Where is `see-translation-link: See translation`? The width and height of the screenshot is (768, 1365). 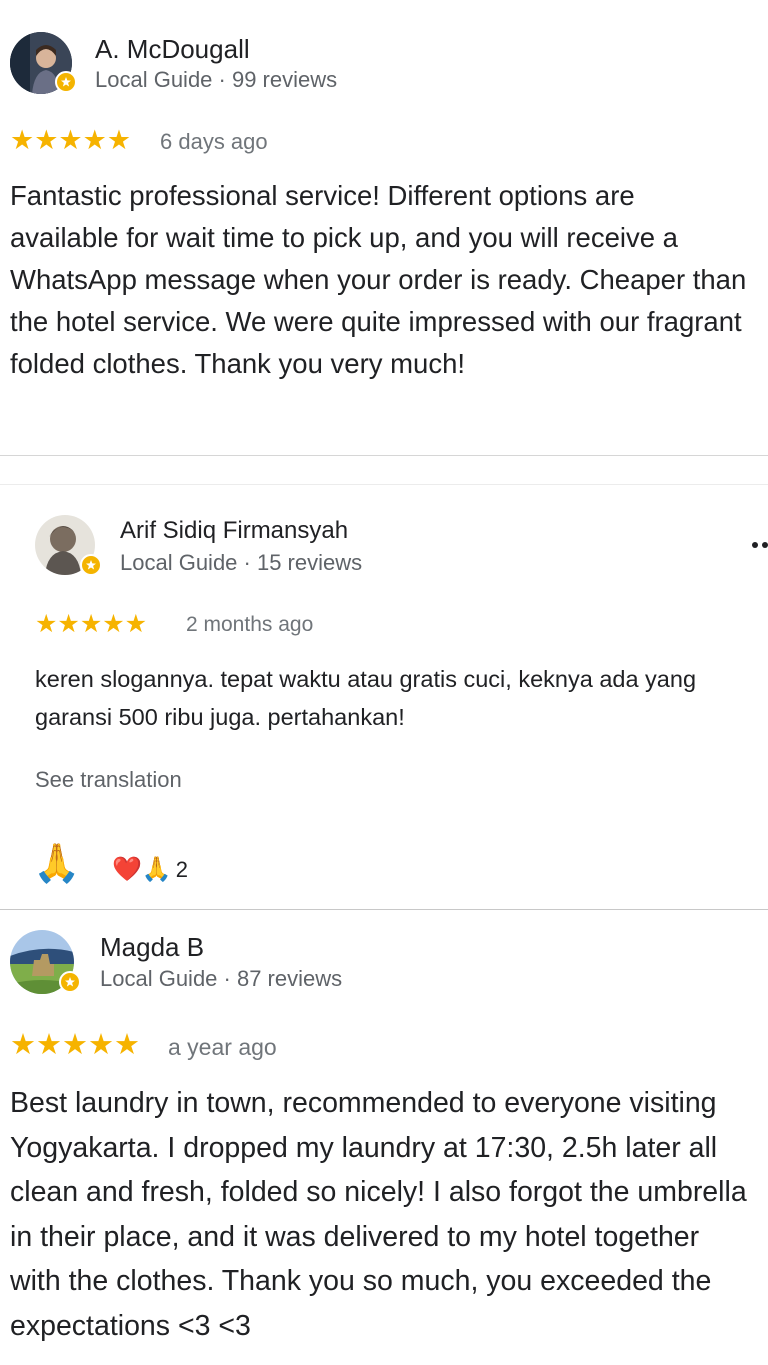
see-translation-link: See translation is located at coordinates (108, 780).